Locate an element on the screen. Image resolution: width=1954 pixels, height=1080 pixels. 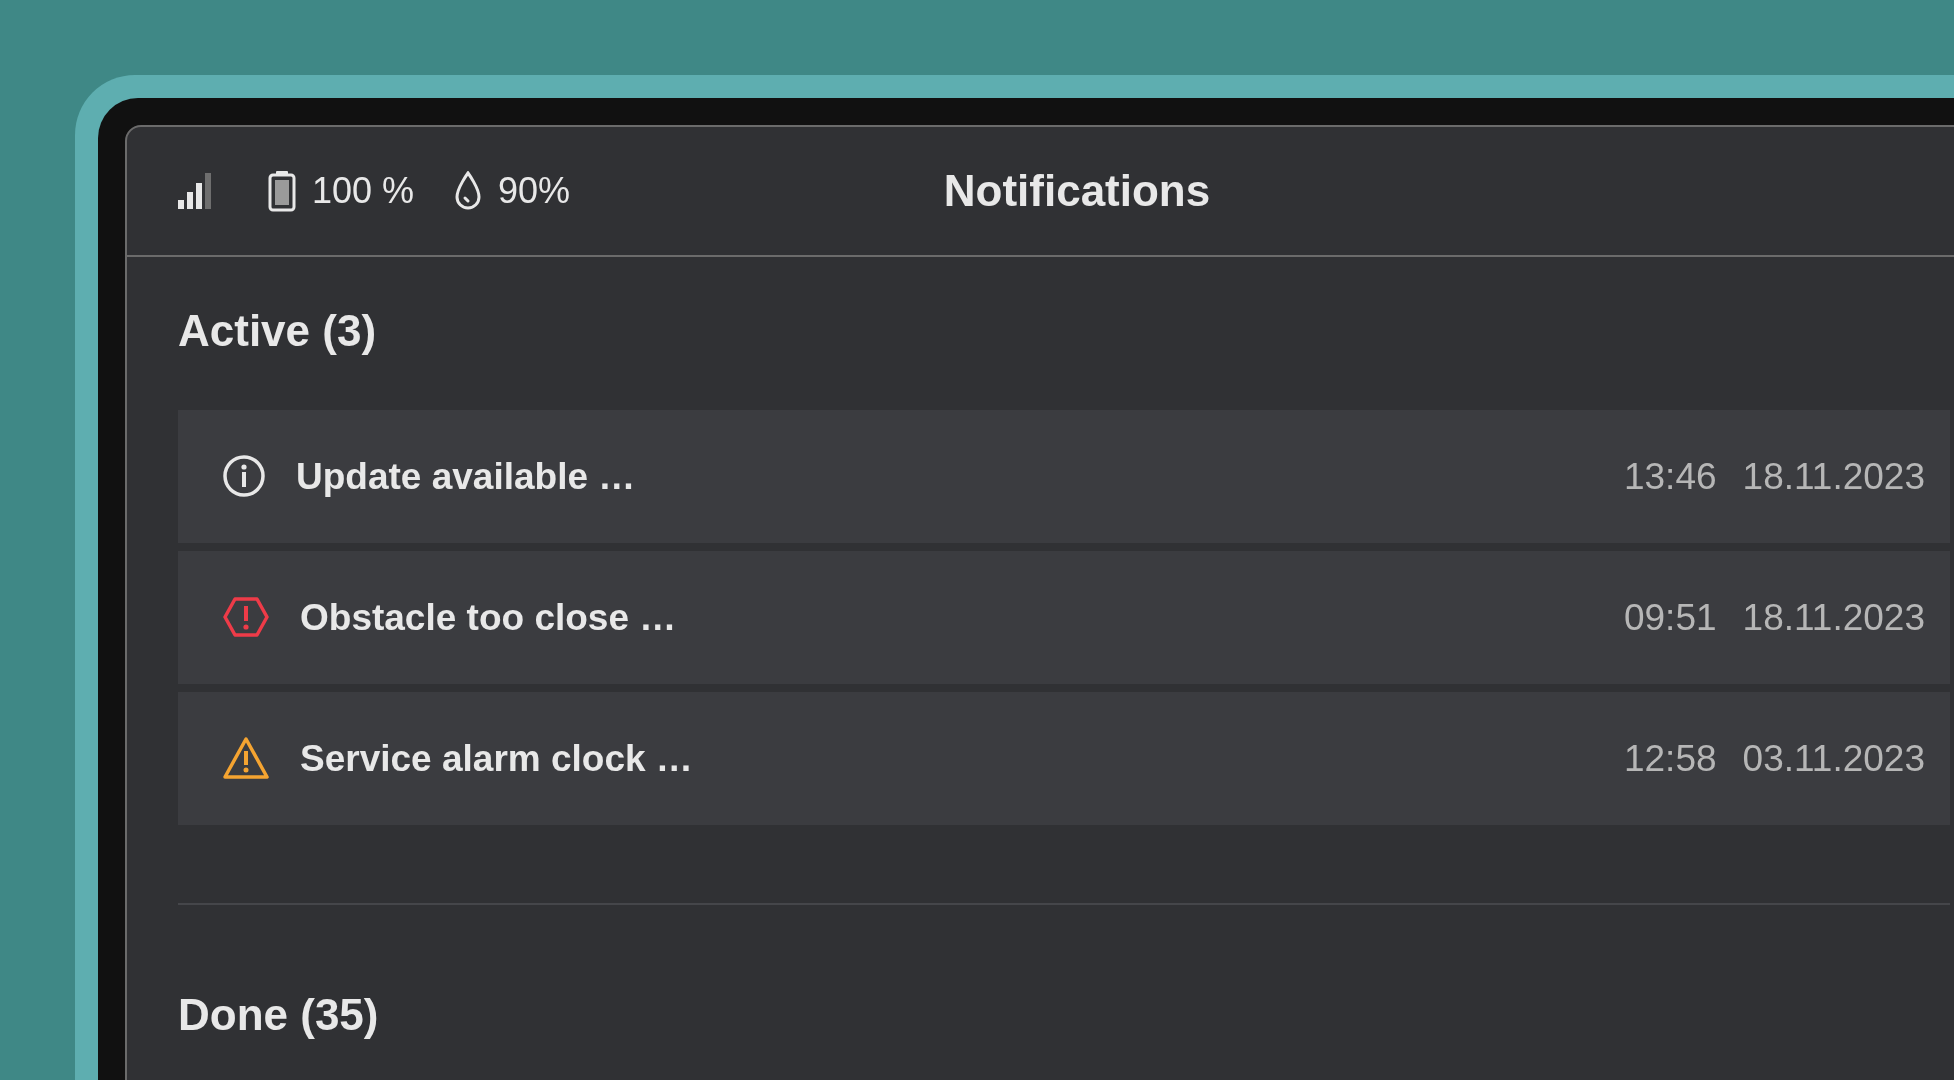
signal-icon is located at coordinates (195, 191).